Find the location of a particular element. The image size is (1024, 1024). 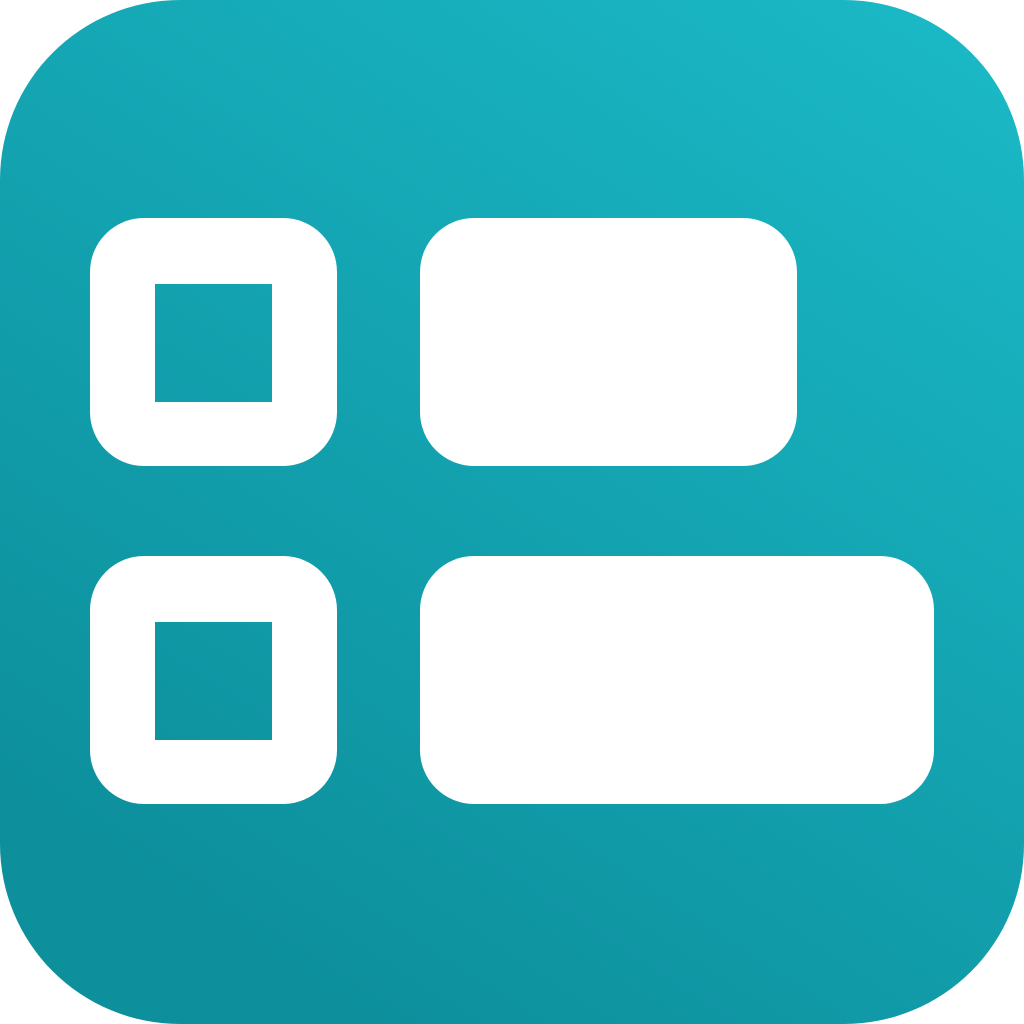

content-bar-long is located at coordinates (677, 680).